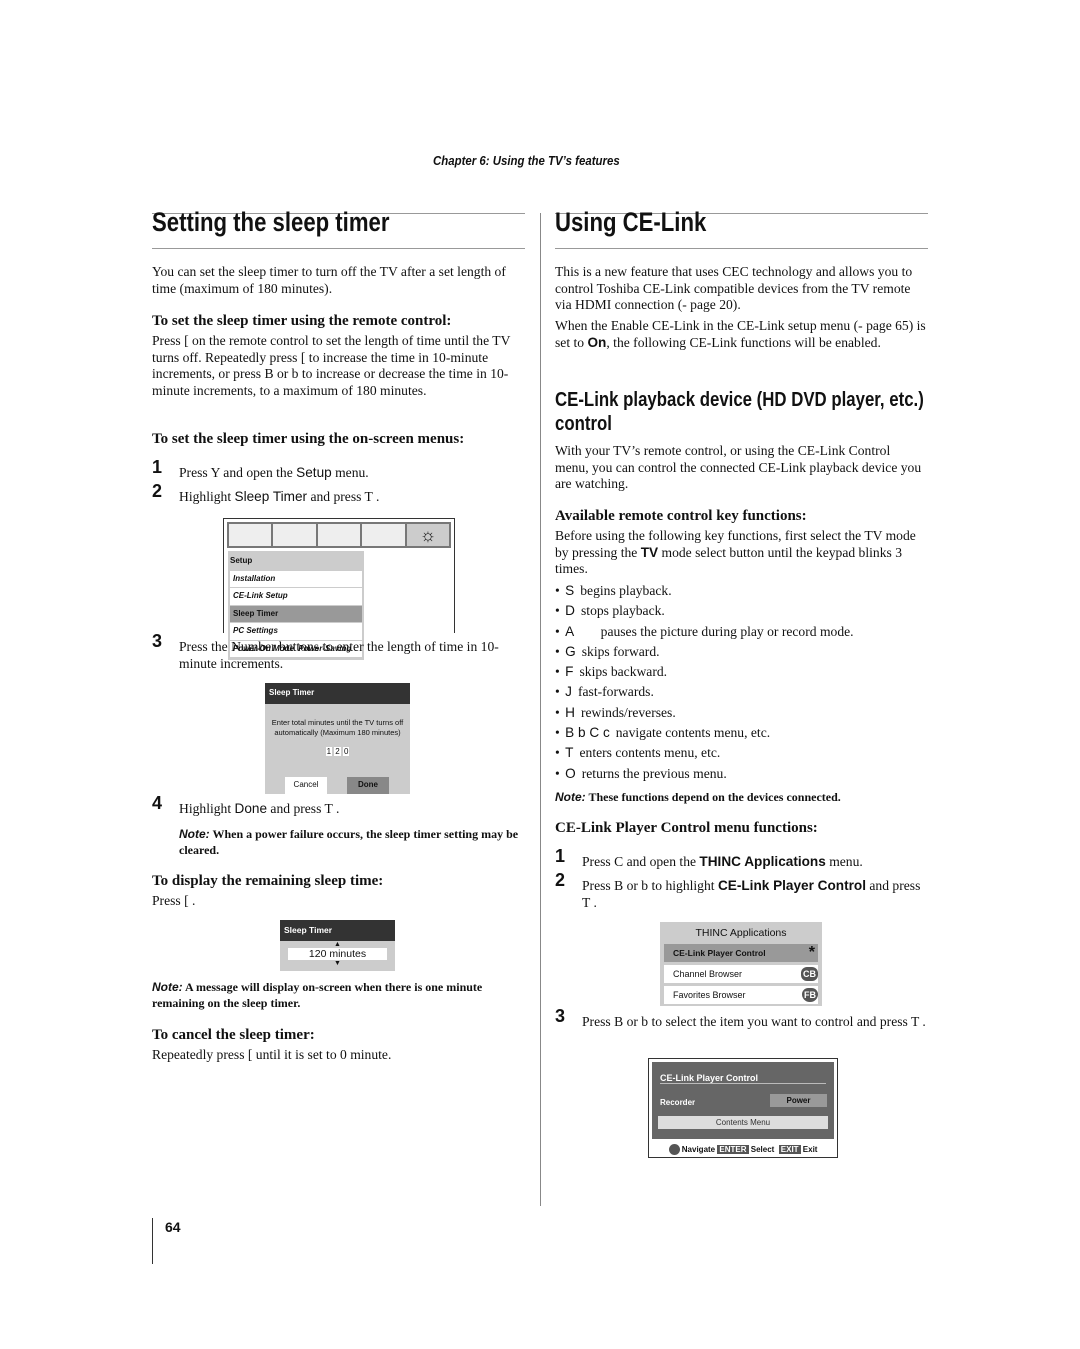  I want to click on navigation-legend: Navigate ENTER Select EXIT Exit, so click(743, 1150).